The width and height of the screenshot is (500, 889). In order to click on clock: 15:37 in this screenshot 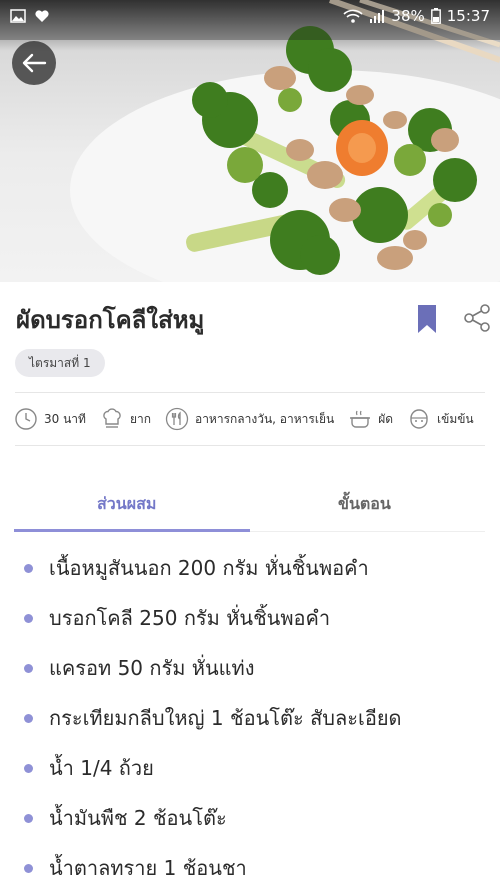, I will do `click(468, 16)`.